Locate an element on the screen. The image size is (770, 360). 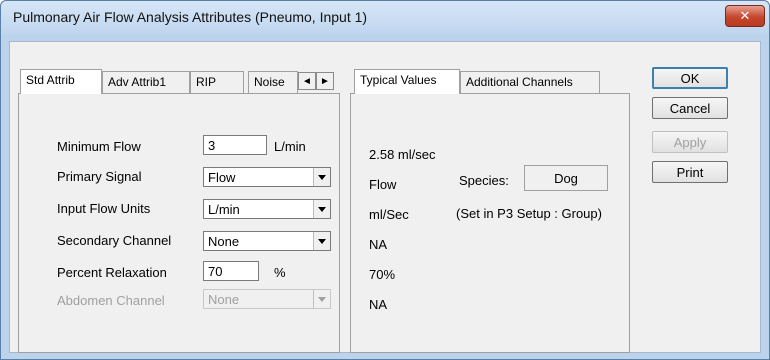
minimum-flow-label: Minimum Flow is located at coordinates (99, 146).